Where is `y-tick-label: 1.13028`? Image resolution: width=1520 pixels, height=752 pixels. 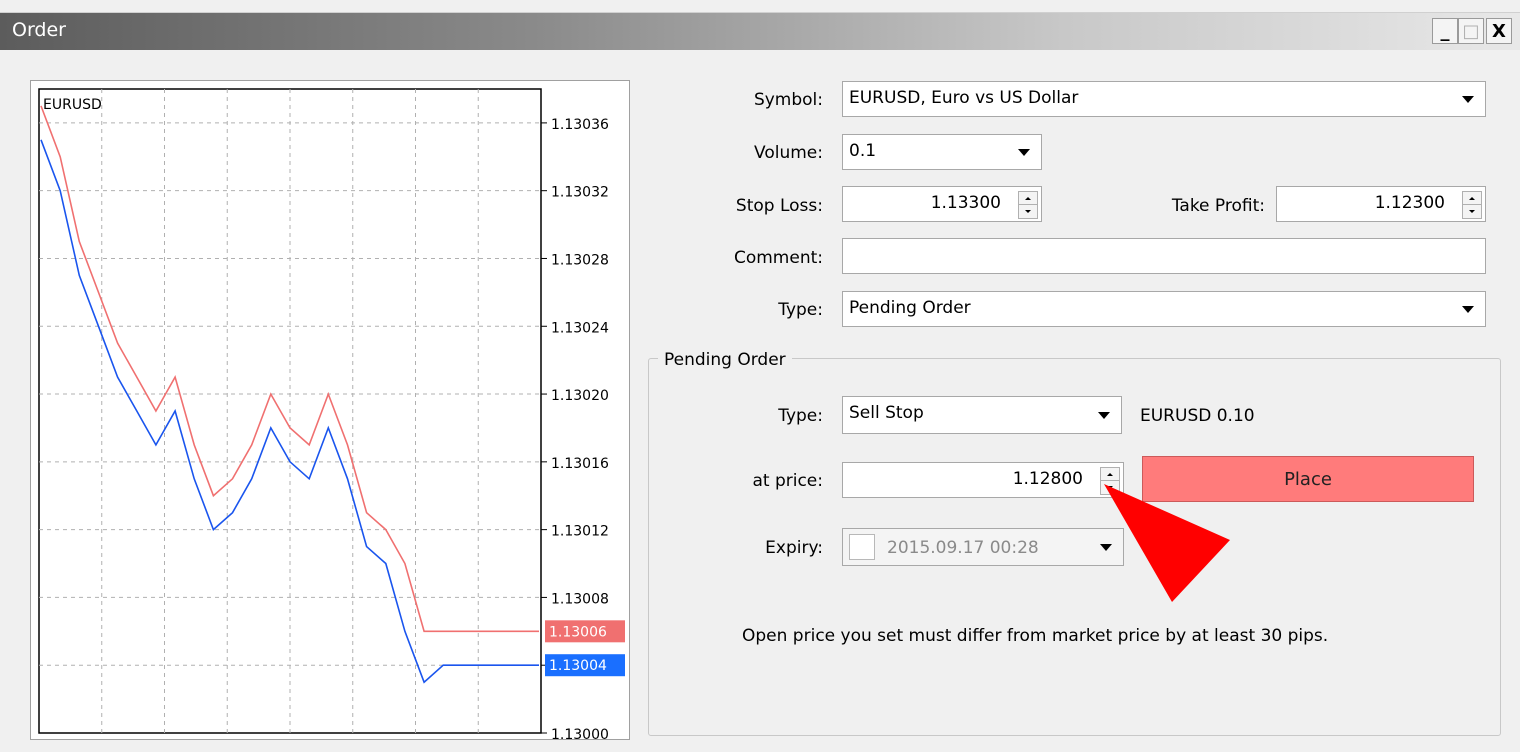 y-tick-label: 1.13028 is located at coordinates (580, 260).